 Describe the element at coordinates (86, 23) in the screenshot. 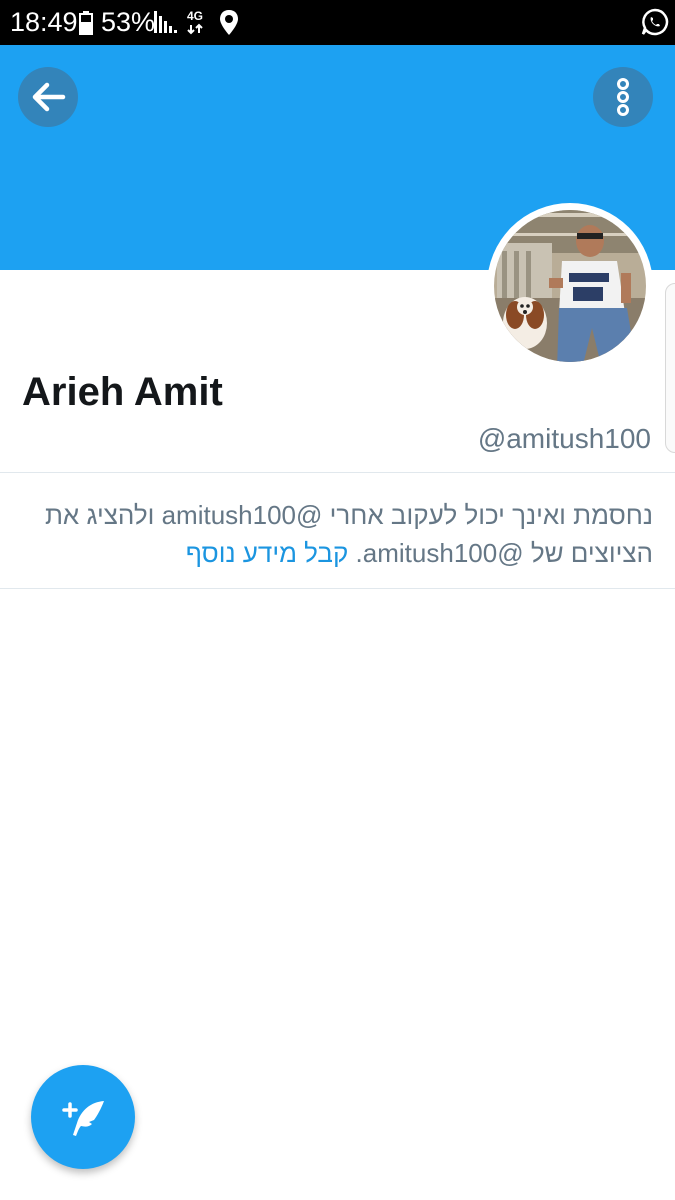

I see `battery-icon` at that location.